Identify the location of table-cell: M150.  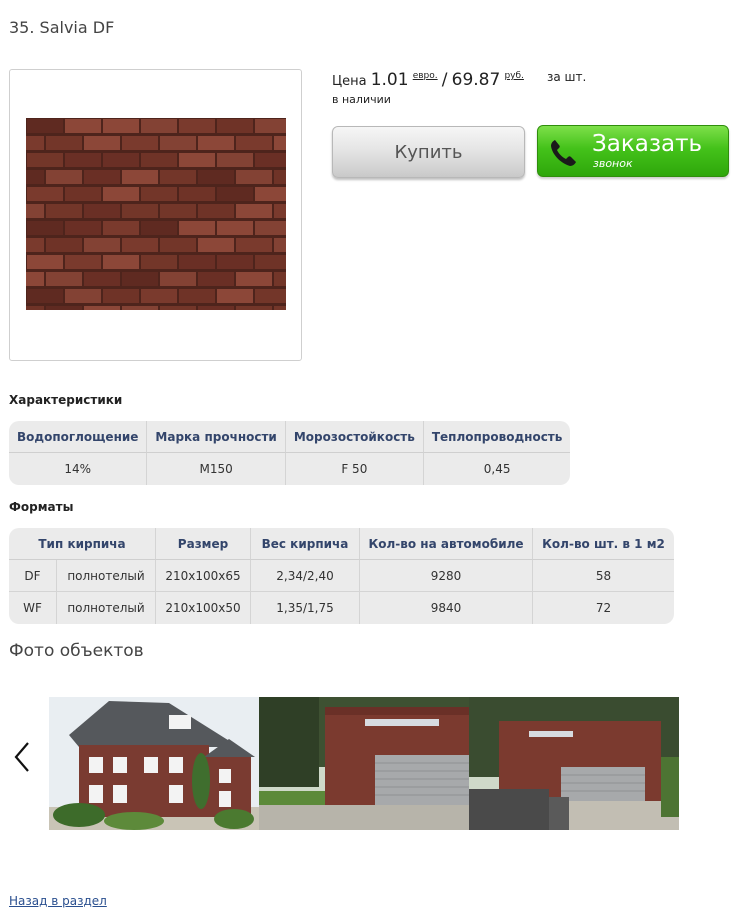
(216, 469).